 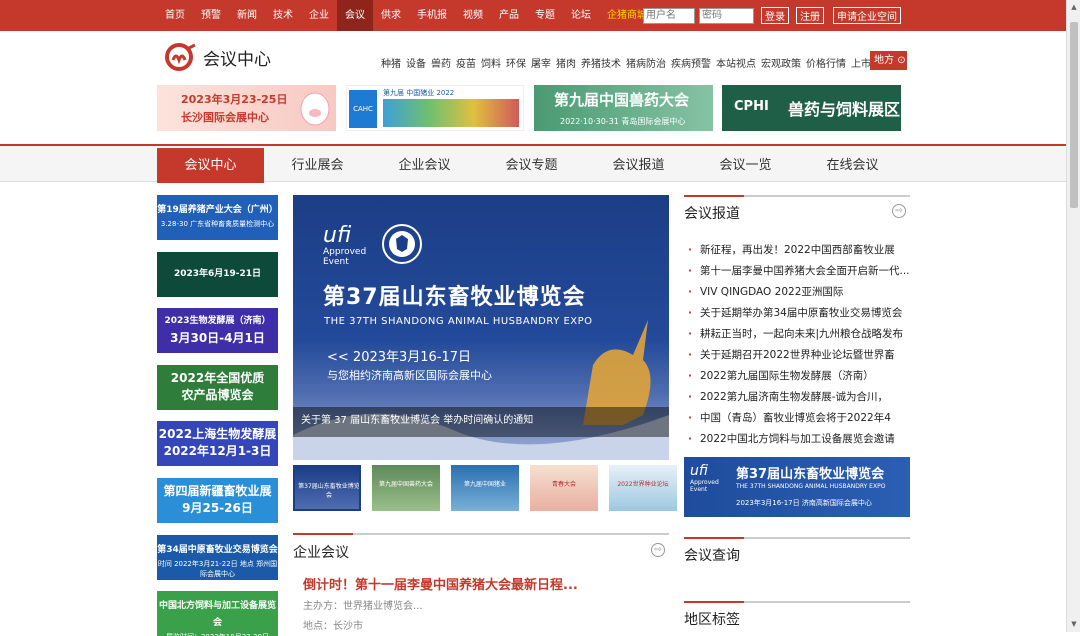 What do you see at coordinates (419, 93) in the screenshot?
I see `banner-text: 第九届 中国猪业 2022` at bounding box center [419, 93].